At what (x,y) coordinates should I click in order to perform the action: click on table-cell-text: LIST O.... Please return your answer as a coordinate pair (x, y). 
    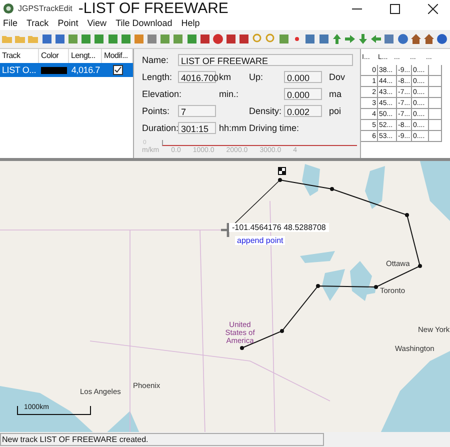
    Looking at the image, I should click on (19, 70).